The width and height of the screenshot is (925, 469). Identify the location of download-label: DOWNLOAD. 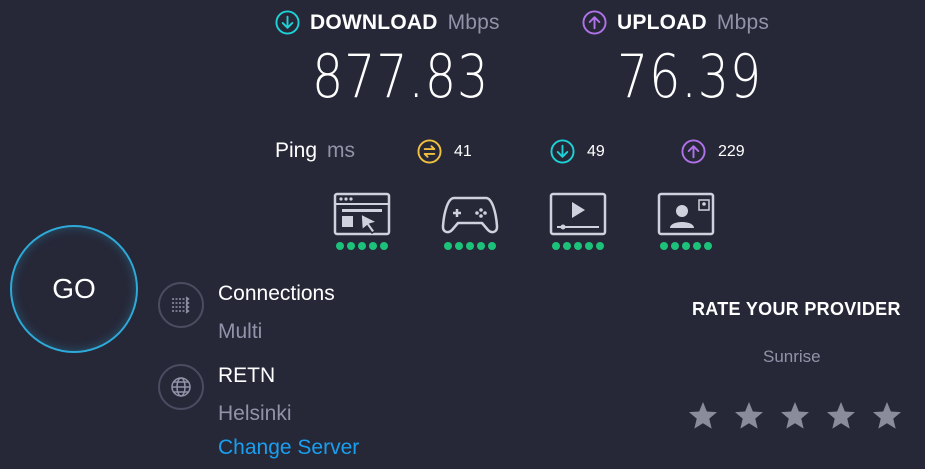
(374, 22).